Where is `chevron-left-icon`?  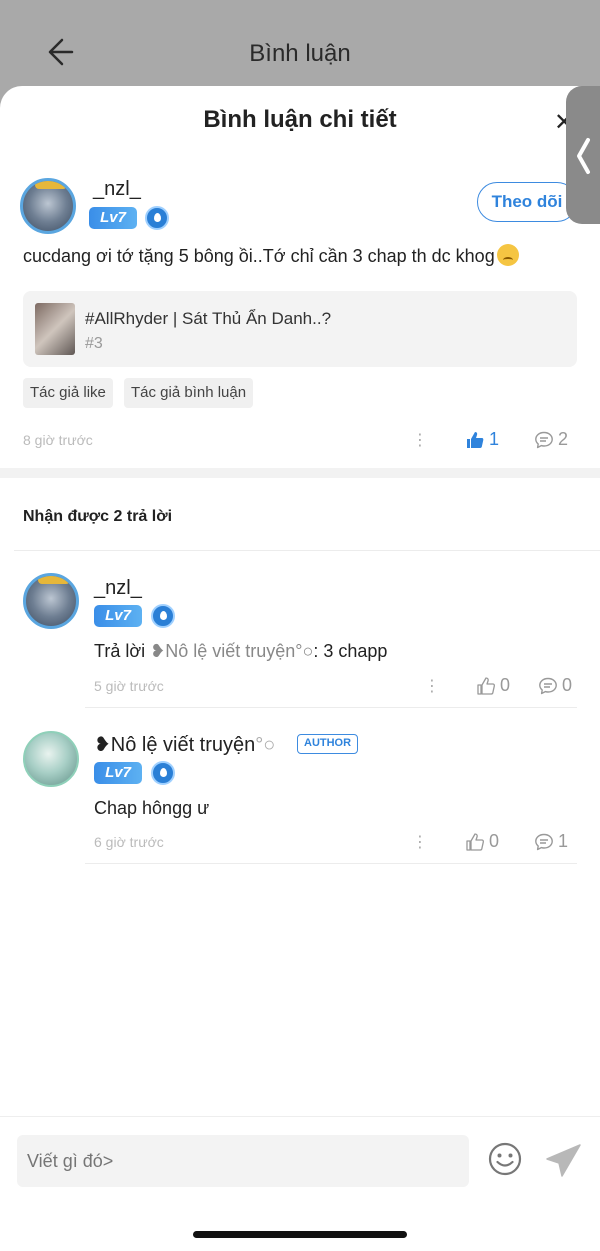
chevron-left-icon is located at coordinates (583, 156).